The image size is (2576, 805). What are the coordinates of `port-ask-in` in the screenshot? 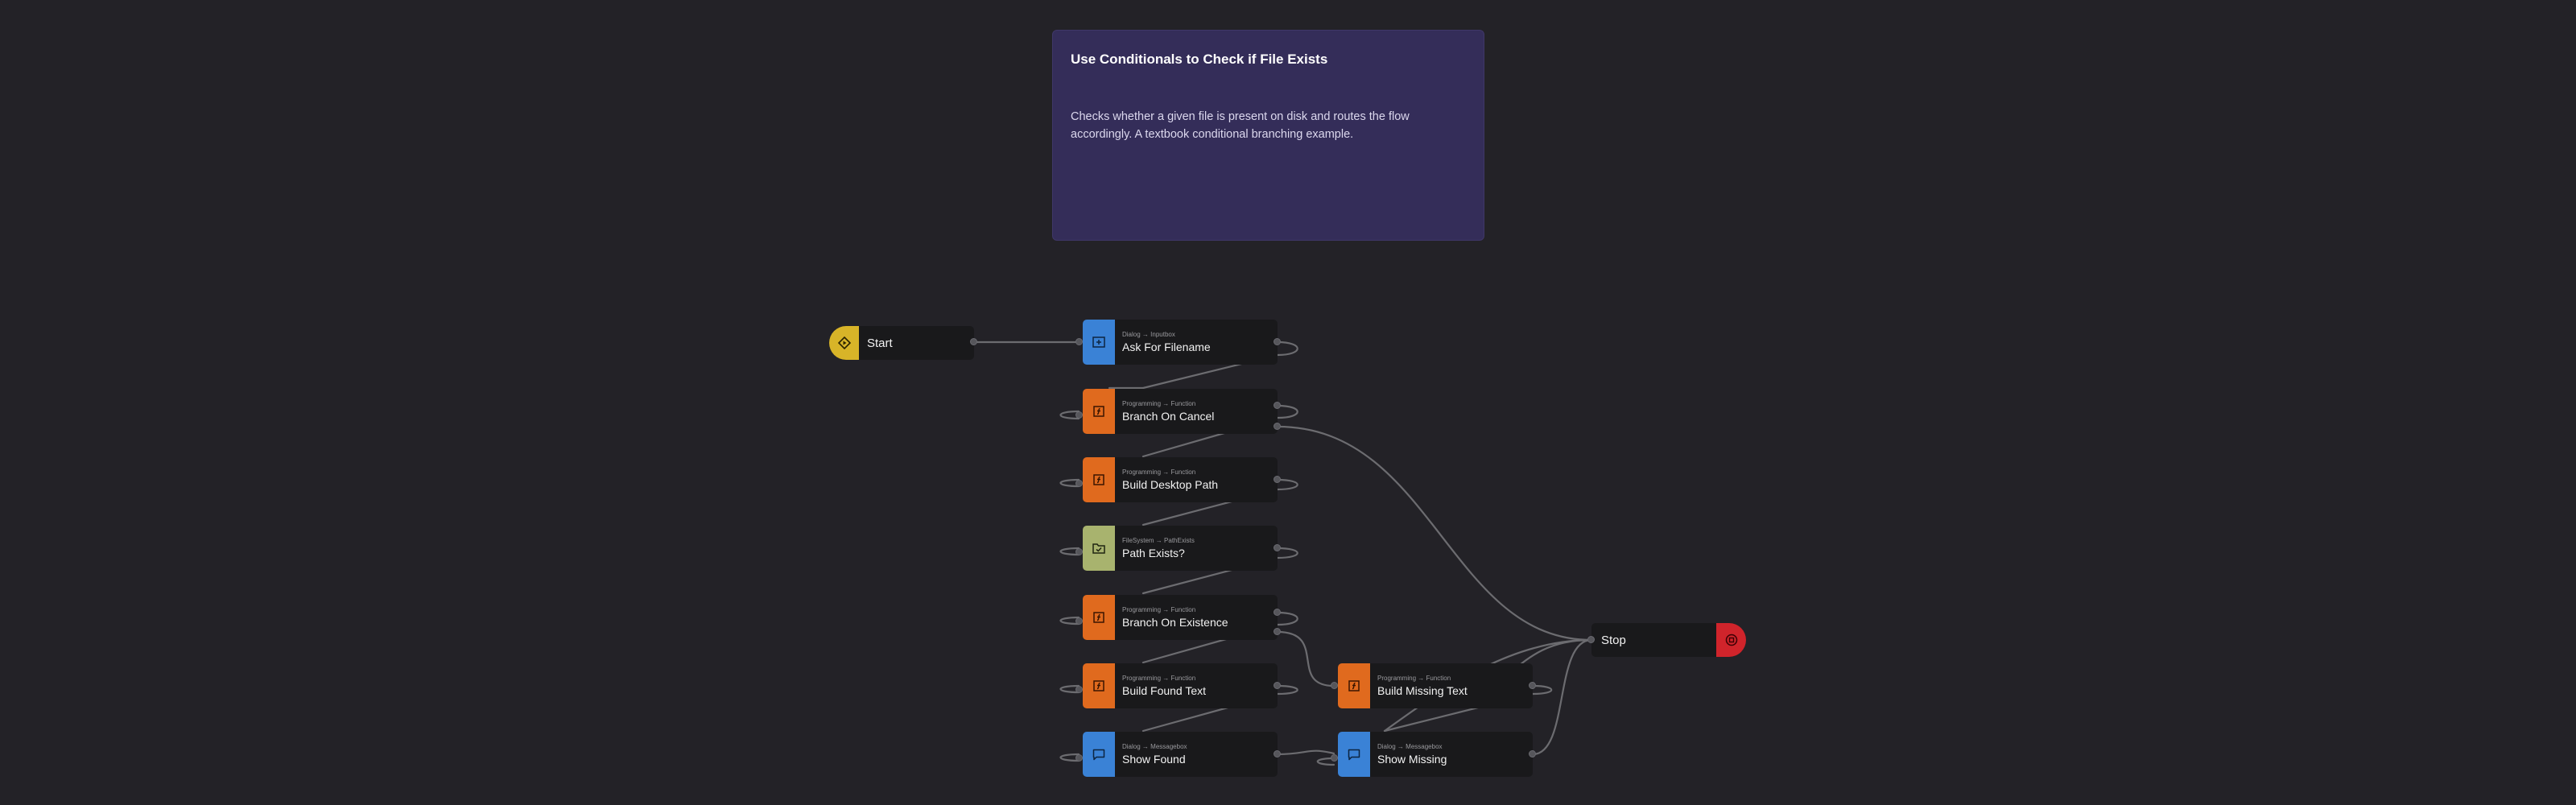 It's located at (1079, 341).